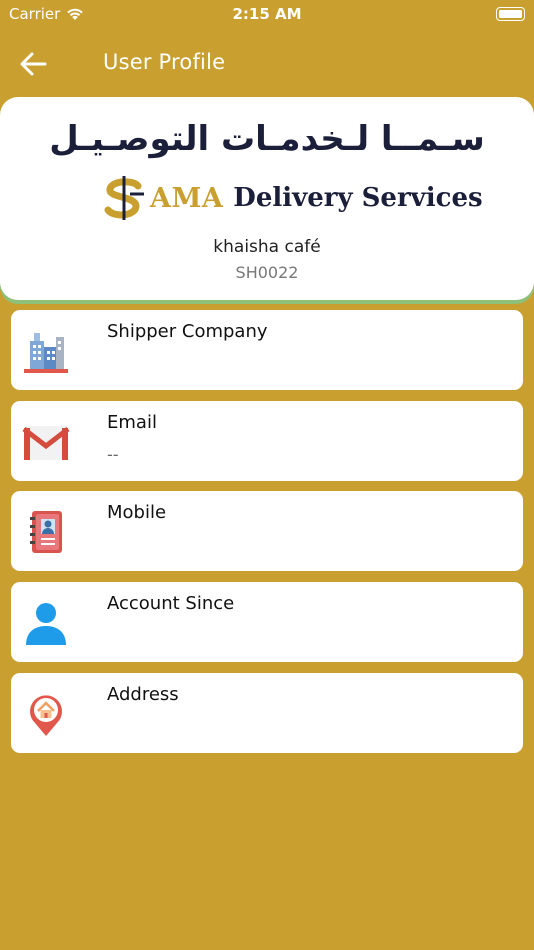 The image size is (534, 950). What do you see at coordinates (267, 272) in the screenshot?
I see `shop-code: SH0022` at bounding box center [267, 272].